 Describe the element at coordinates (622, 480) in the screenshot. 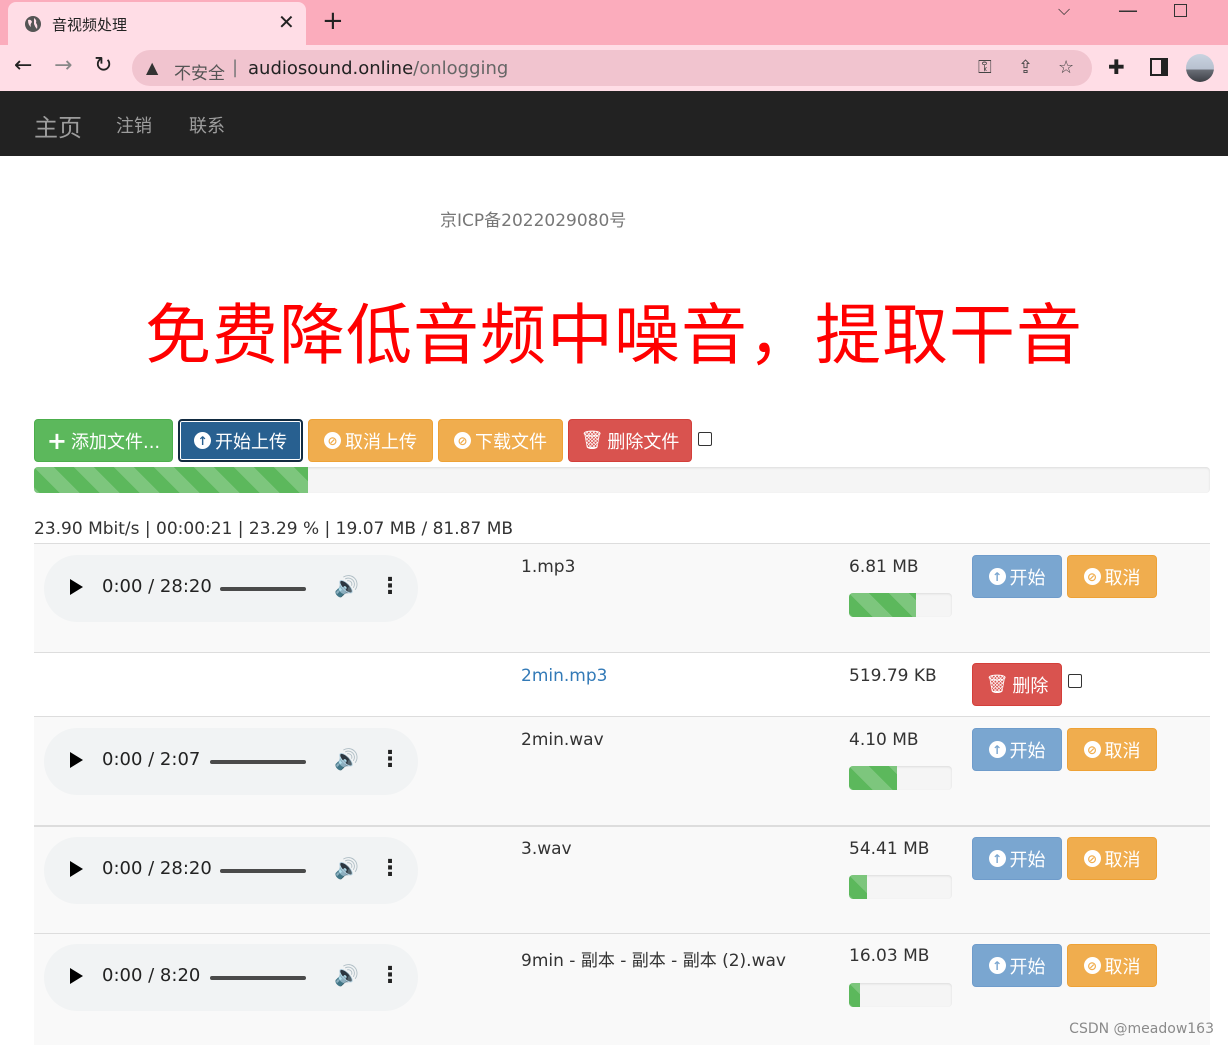

I see `global-progress` at that location.